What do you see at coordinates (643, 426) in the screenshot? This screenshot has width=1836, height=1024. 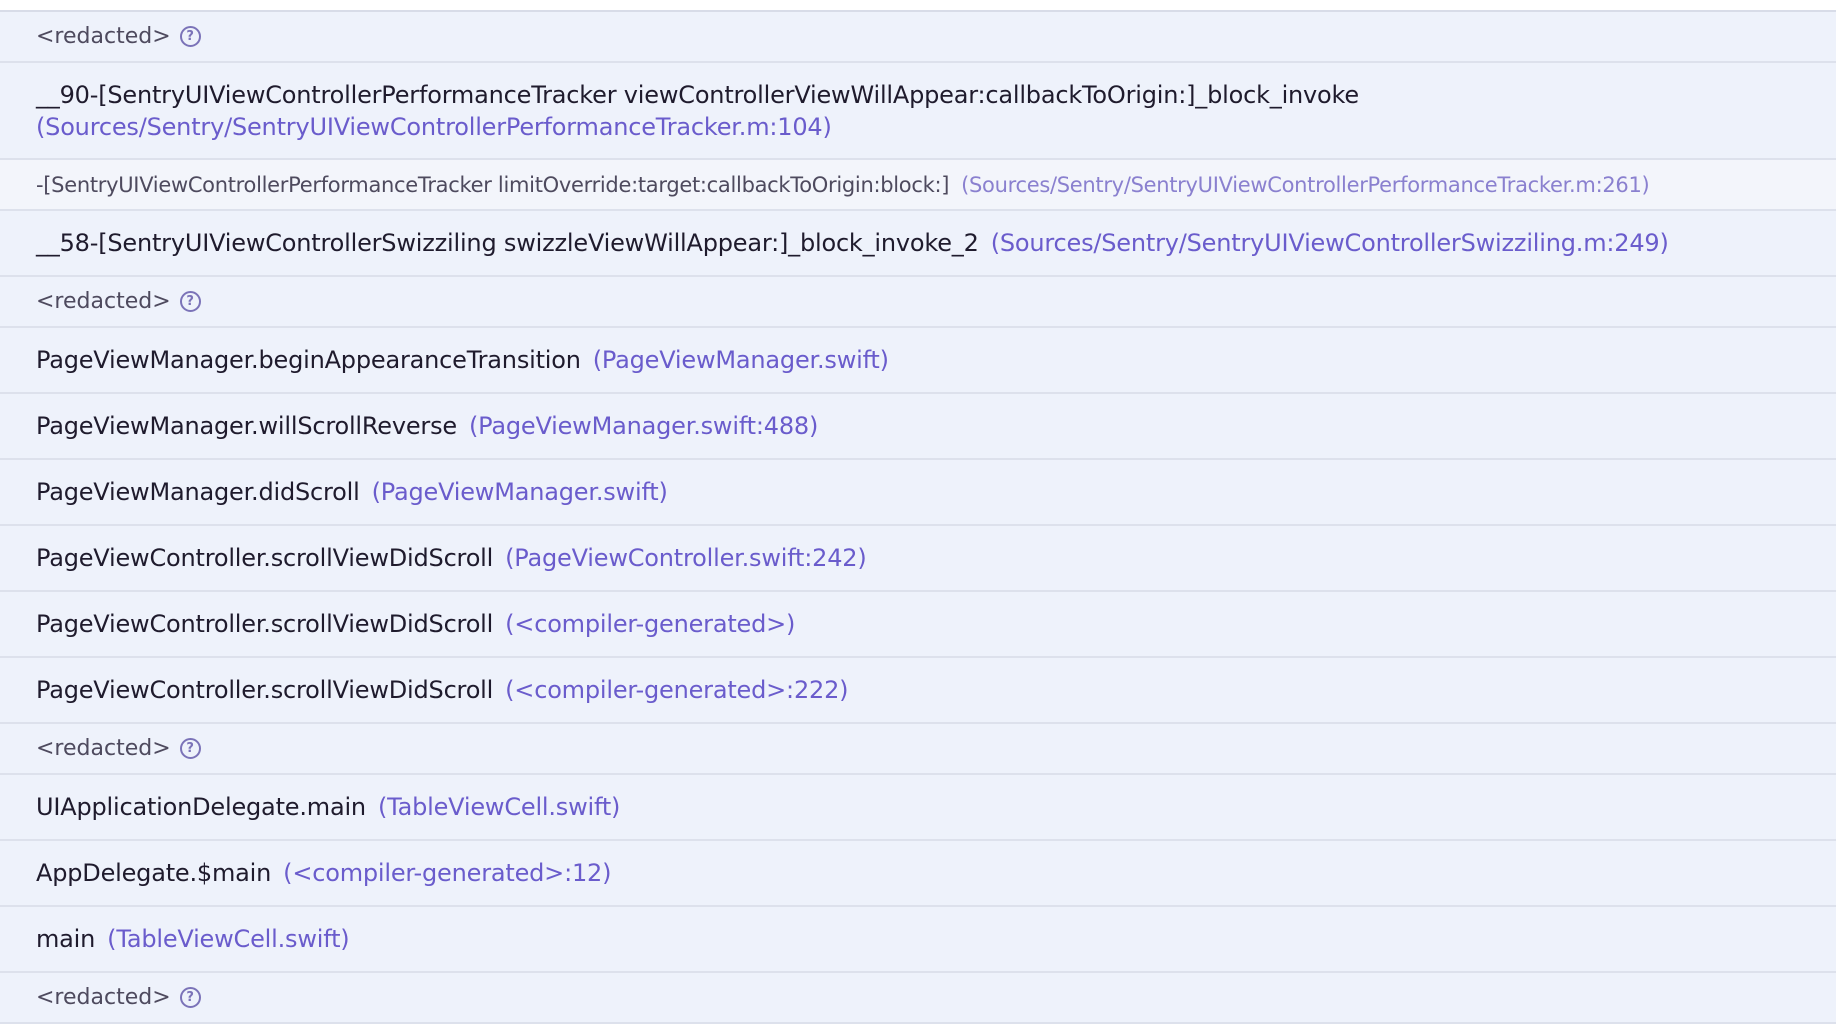 I see `frame-location: (PageViewManager.swift:488)` at bounding box center [643, 426].